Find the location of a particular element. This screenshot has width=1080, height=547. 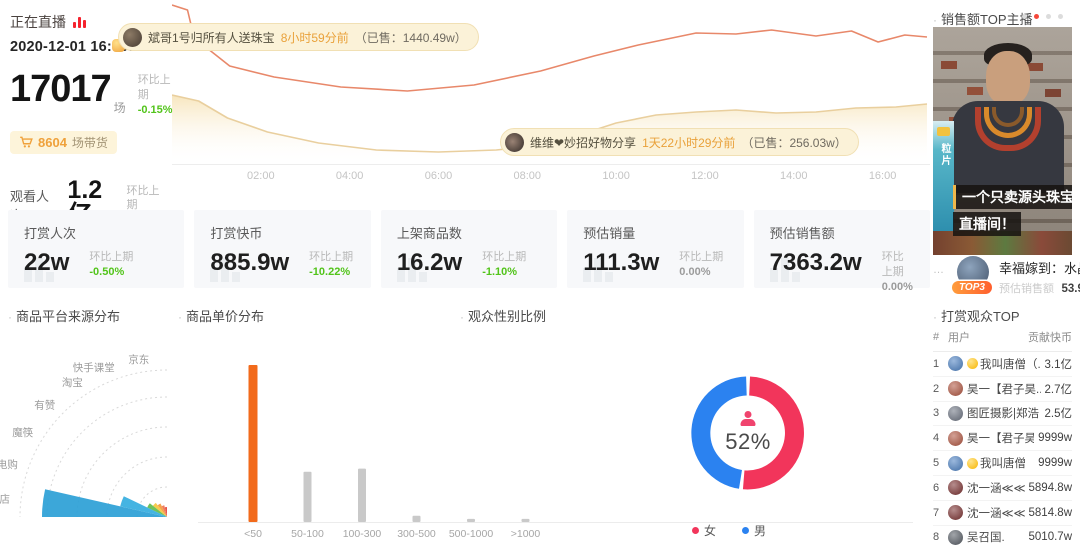

coin-value: 5894.8w is located at coordinates (1050, 487).